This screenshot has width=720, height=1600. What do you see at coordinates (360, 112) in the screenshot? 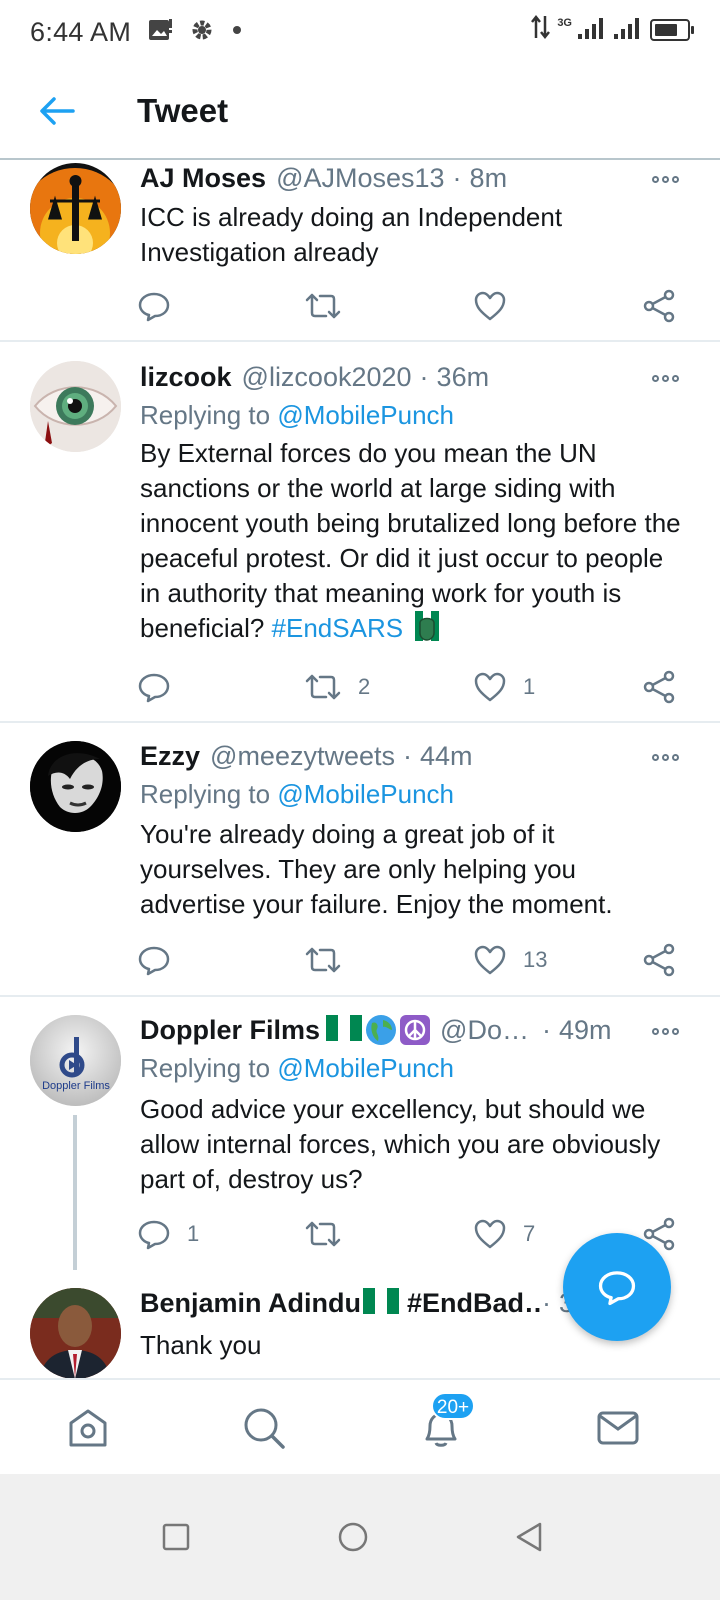
I see `top-app-bar: Tweet` at bounding box center [360, 112].